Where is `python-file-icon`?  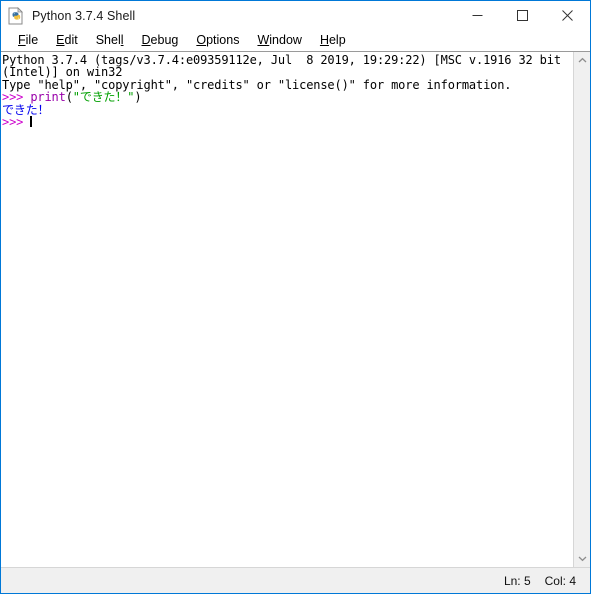
python-file-icon is located at coordinates (16, 15).